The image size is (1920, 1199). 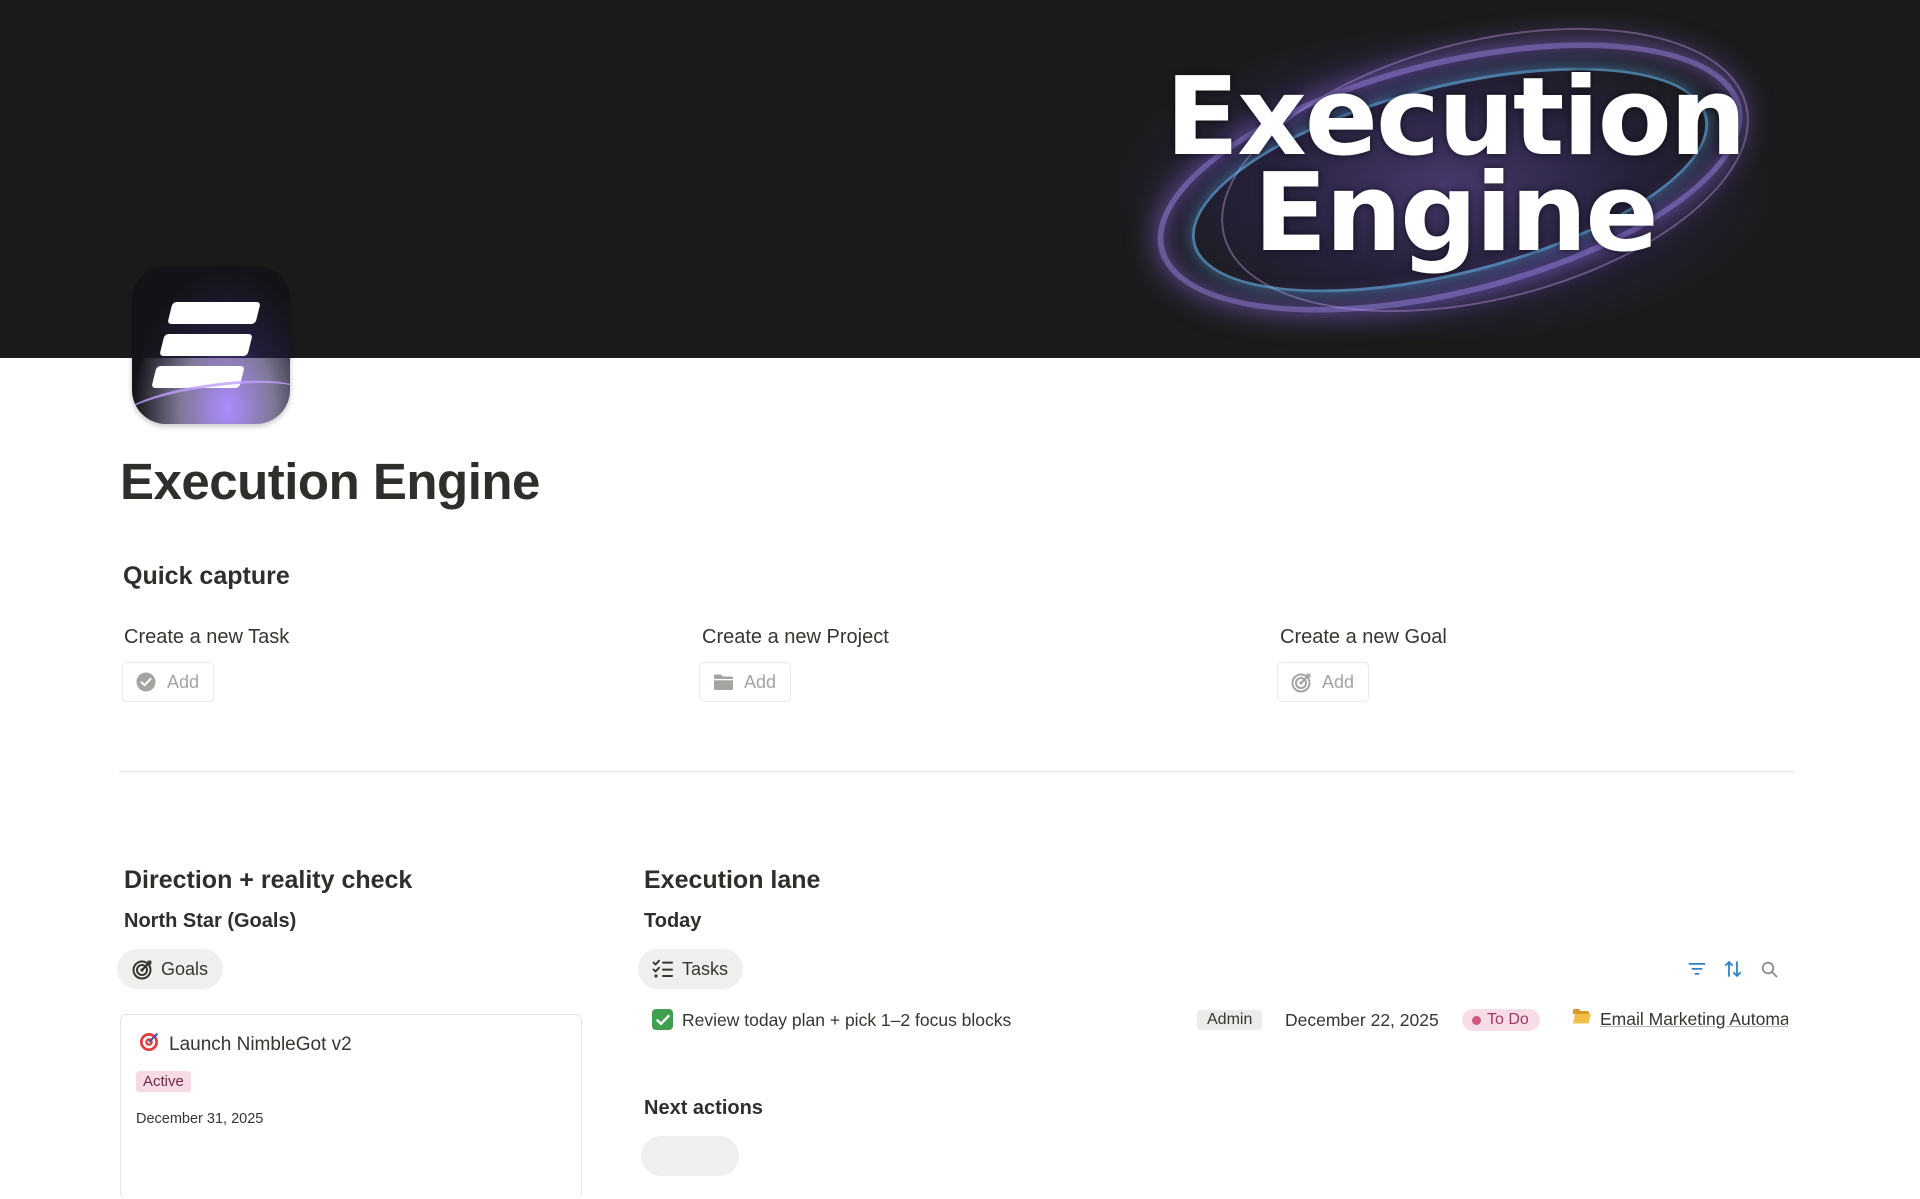 I want to click on task-status-badge: To Do, so click(x=1501, y=1020).